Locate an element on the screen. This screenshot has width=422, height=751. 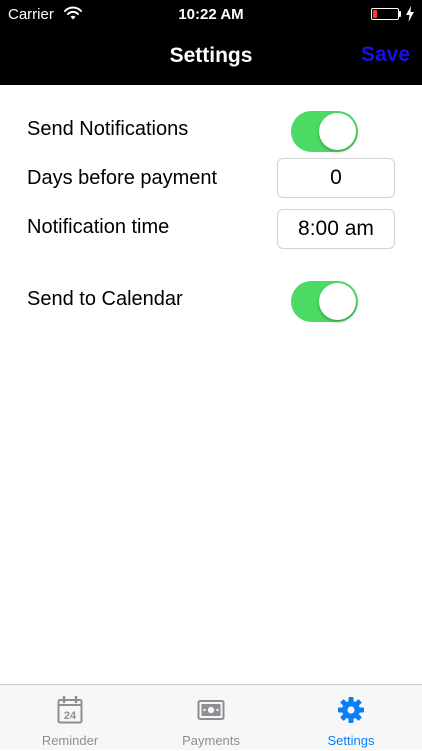
page-title: Settings is located at coordinates (211, 55).